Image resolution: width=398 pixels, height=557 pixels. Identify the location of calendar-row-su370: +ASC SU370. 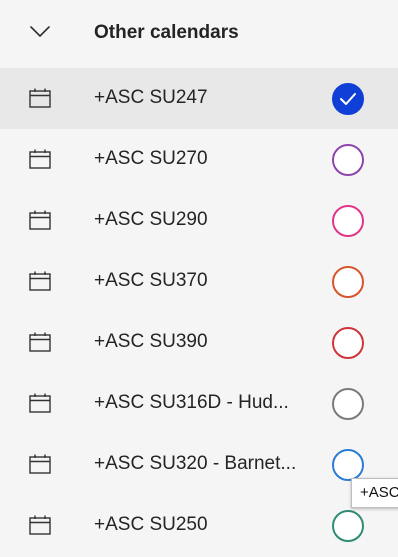
(199, 281).